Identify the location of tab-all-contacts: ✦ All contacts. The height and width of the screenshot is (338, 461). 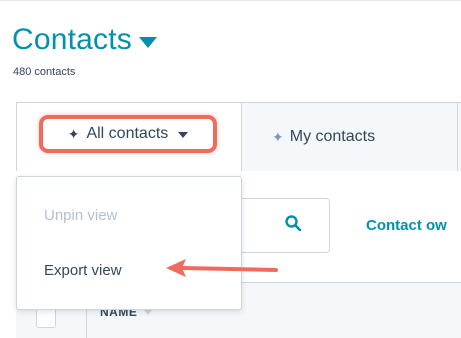
(129, 137).